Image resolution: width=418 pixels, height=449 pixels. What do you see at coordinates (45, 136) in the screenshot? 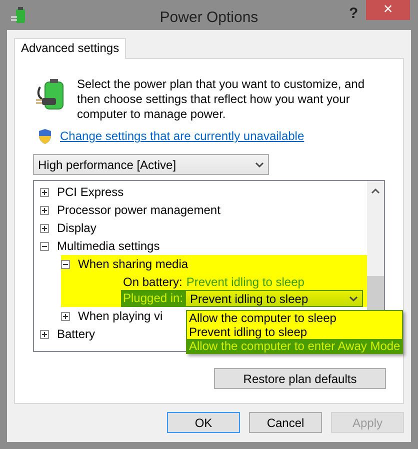
I see `shield-icon` at bounding box center [45, 136].